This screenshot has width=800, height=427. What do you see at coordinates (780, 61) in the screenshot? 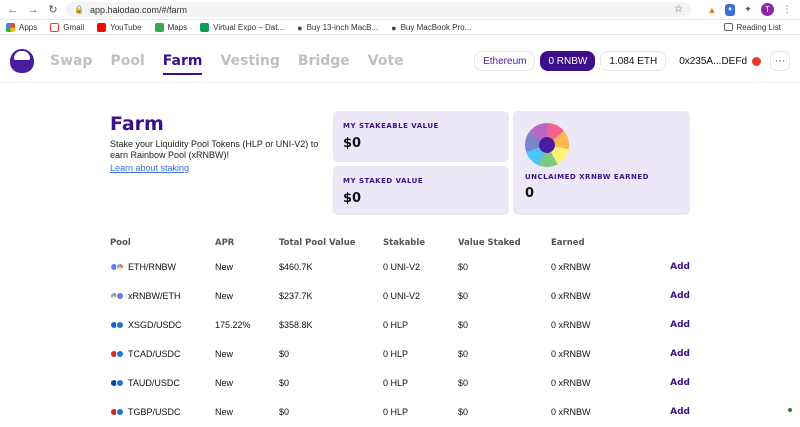
I see `more-menu-button: ···` at bounding box center [780, 61].